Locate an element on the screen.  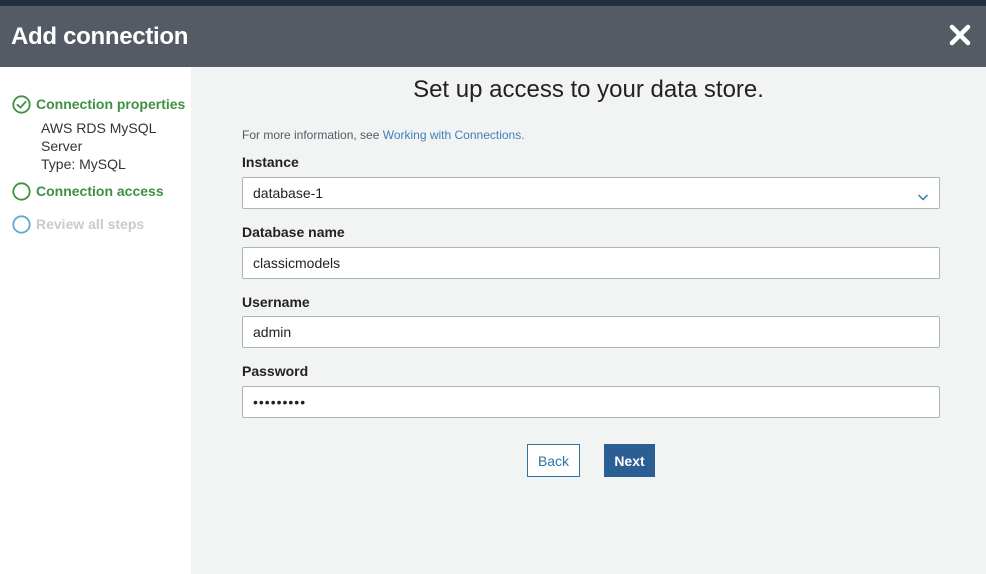
instance-value: database-1 is located at coordinates (288, 193).